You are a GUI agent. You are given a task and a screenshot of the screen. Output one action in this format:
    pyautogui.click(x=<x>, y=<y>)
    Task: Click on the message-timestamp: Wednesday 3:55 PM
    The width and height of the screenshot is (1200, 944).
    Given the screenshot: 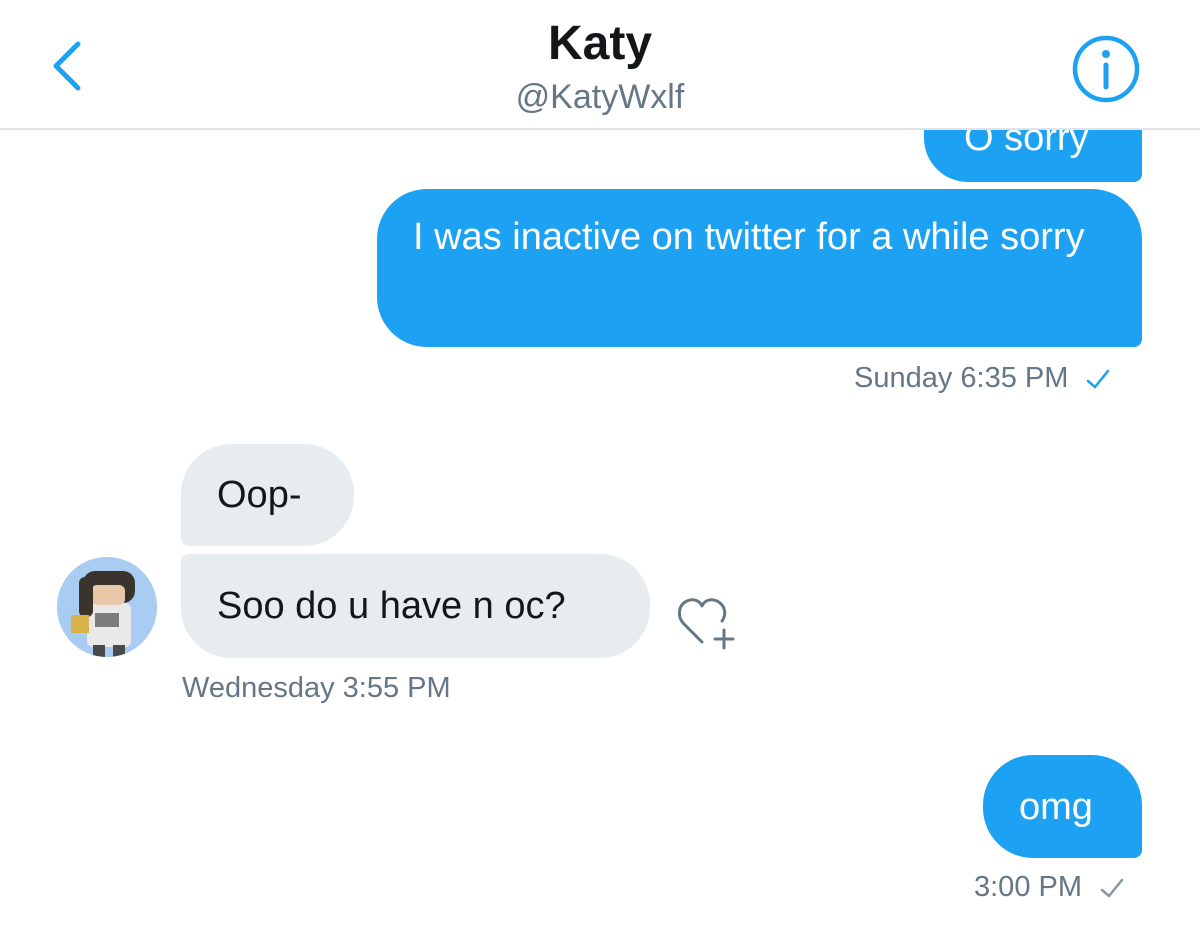 What is the action you would take?
    pyautogui.click(x=316, y=688)
    